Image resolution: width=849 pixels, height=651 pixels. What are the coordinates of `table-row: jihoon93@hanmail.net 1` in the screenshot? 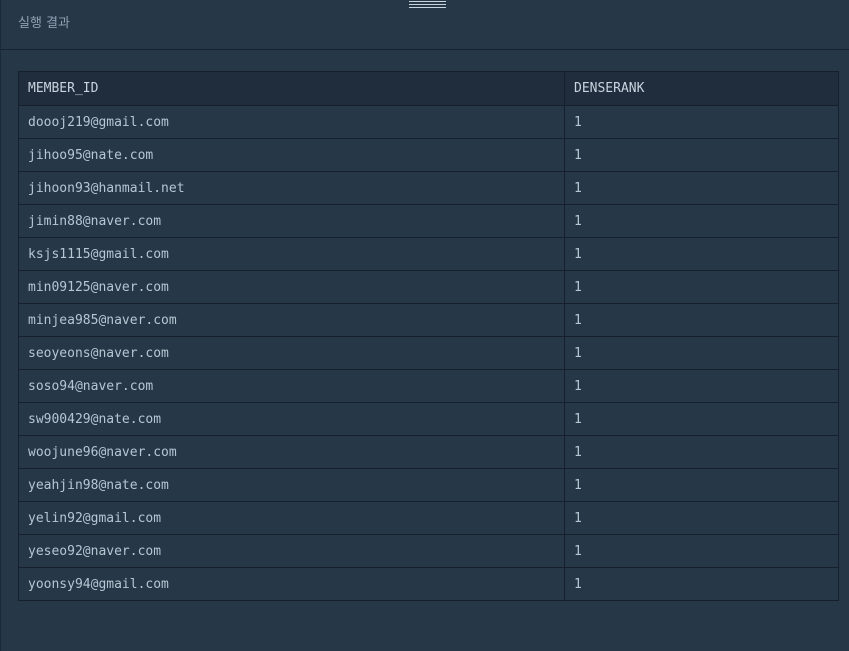 It's located at (428, 188).